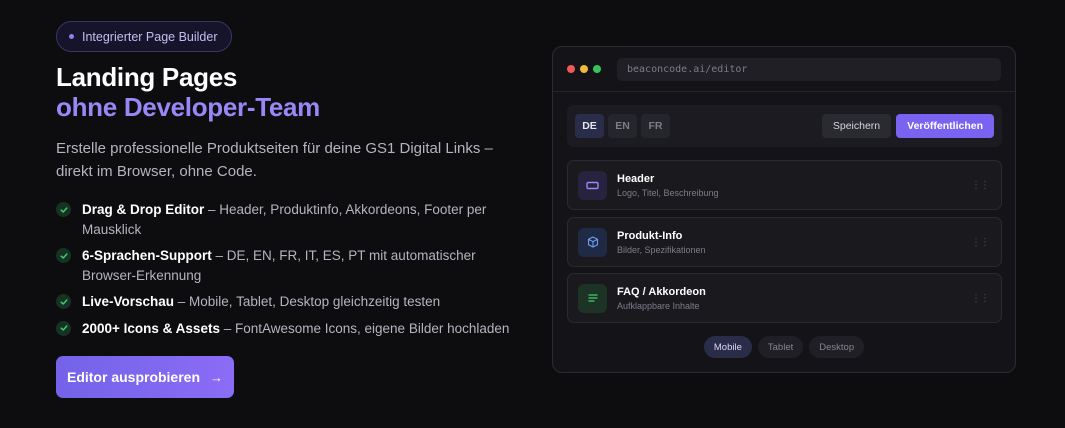 This screenshot has width=1065, height=428. What do you see at coordinates (784, 242) in the screenshot?
I see `block-product-info: Produkt-Info Bilder, Spezifikationen ⋮⋮` at bounding box center [784, 242].